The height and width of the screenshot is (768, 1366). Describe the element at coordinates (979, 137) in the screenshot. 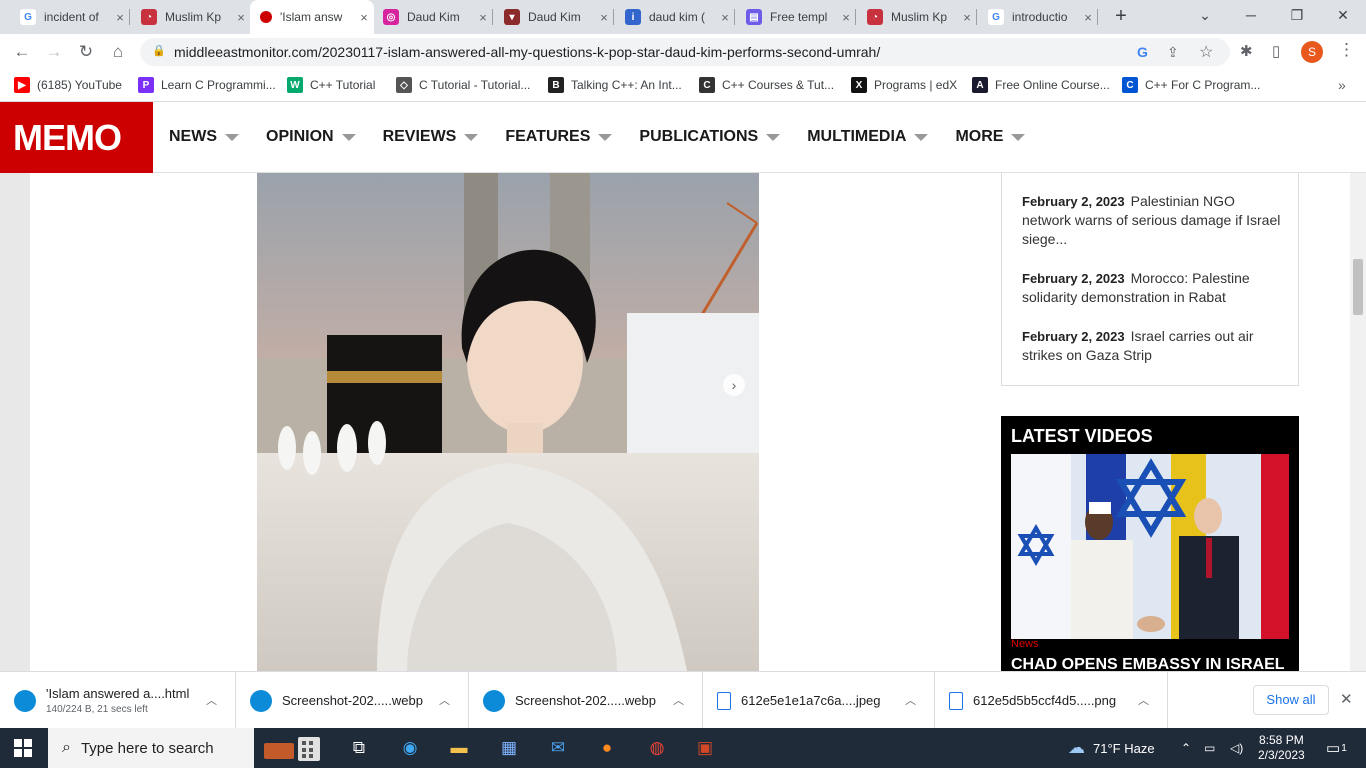

I see `nav-label: MORE` at that location.